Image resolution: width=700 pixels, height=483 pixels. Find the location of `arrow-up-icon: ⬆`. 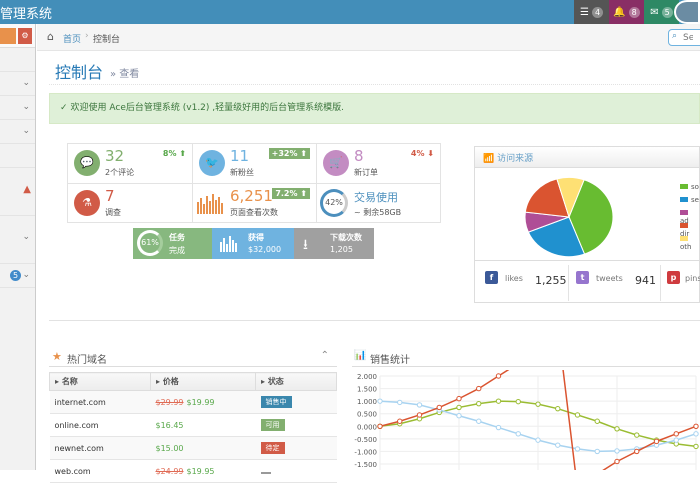

arrow-up-icon: ⬆ is located at coordinates (303, 153).